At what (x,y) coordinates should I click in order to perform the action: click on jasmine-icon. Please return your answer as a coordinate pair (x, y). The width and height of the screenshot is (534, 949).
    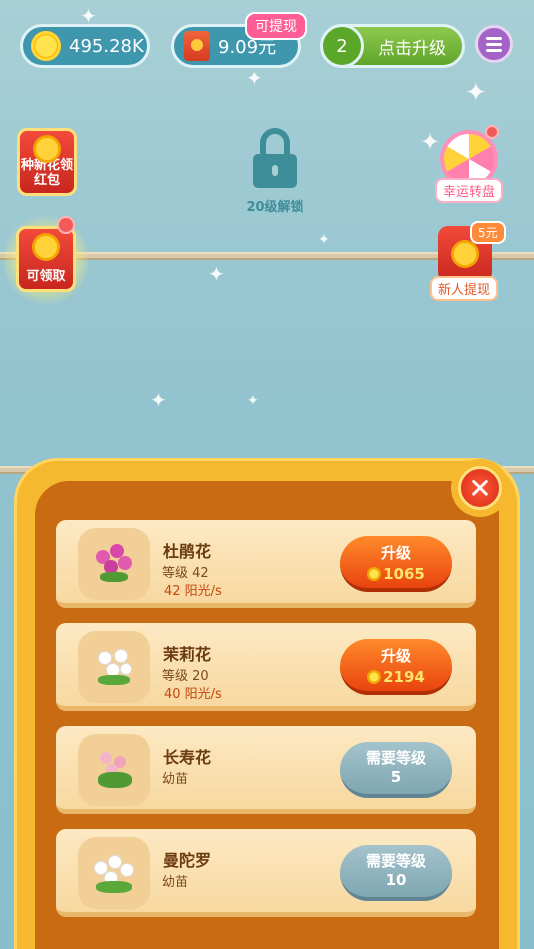
    Looking at the image, I should click on (114, 667).